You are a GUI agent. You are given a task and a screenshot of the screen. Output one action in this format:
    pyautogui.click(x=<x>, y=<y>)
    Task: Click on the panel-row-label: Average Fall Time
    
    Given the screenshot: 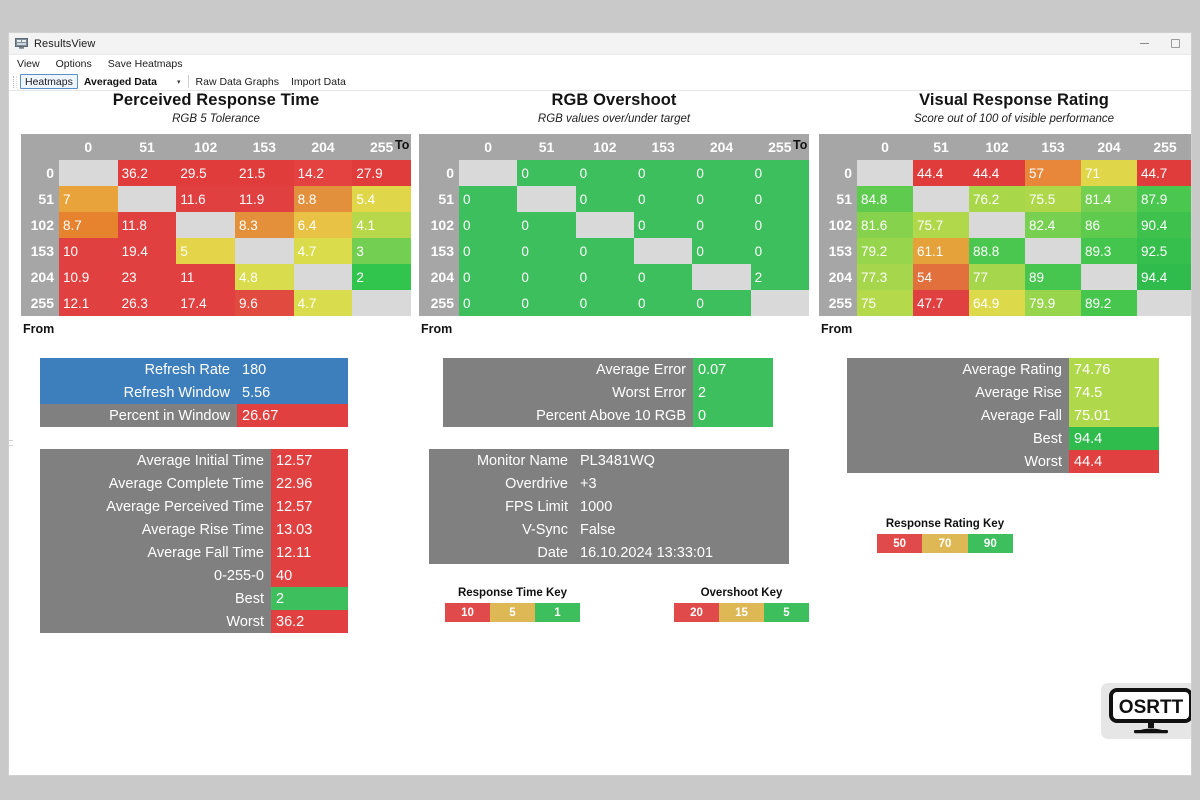 What is the action you would take?
    pyautogui.click(x=155, y=552)
    